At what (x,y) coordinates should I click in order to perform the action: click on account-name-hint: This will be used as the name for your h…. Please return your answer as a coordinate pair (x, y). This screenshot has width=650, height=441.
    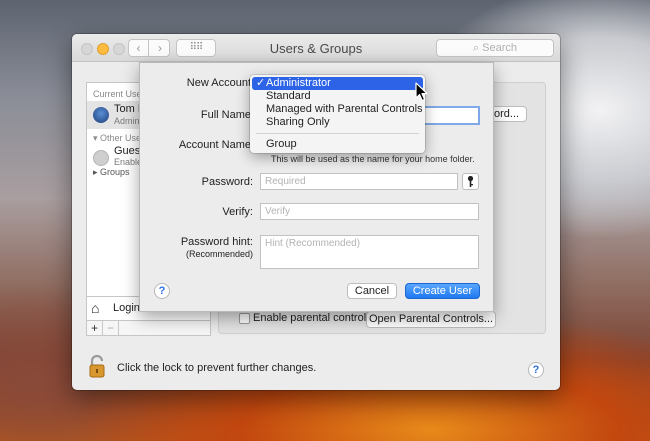
    Looking at the image, I should click on (373, 159).